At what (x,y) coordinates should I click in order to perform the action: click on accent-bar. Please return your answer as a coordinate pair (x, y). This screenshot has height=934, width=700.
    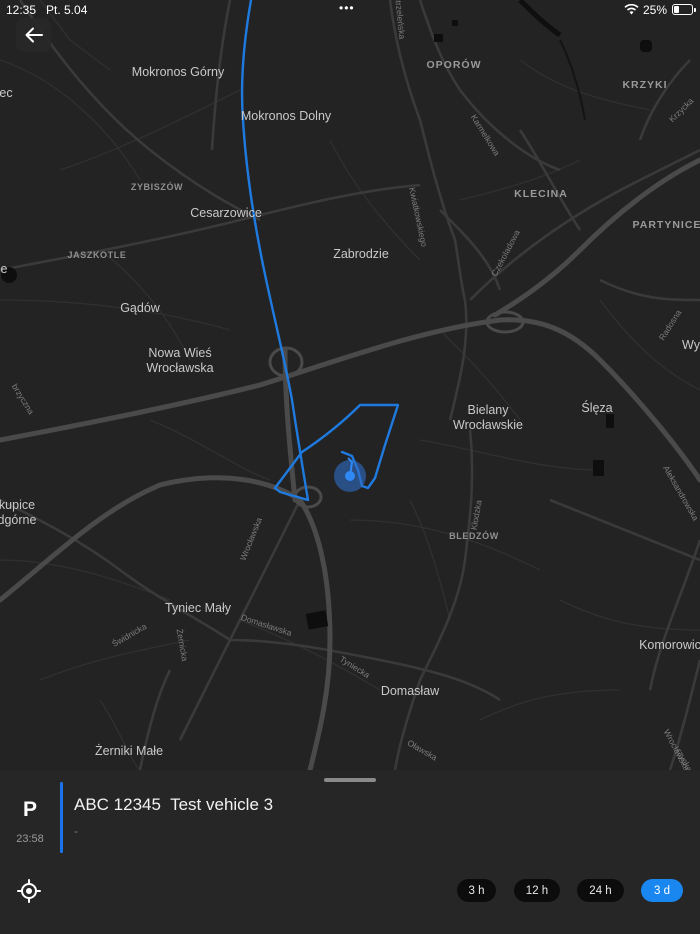
    Looking at the image, I should click on (61, 817).